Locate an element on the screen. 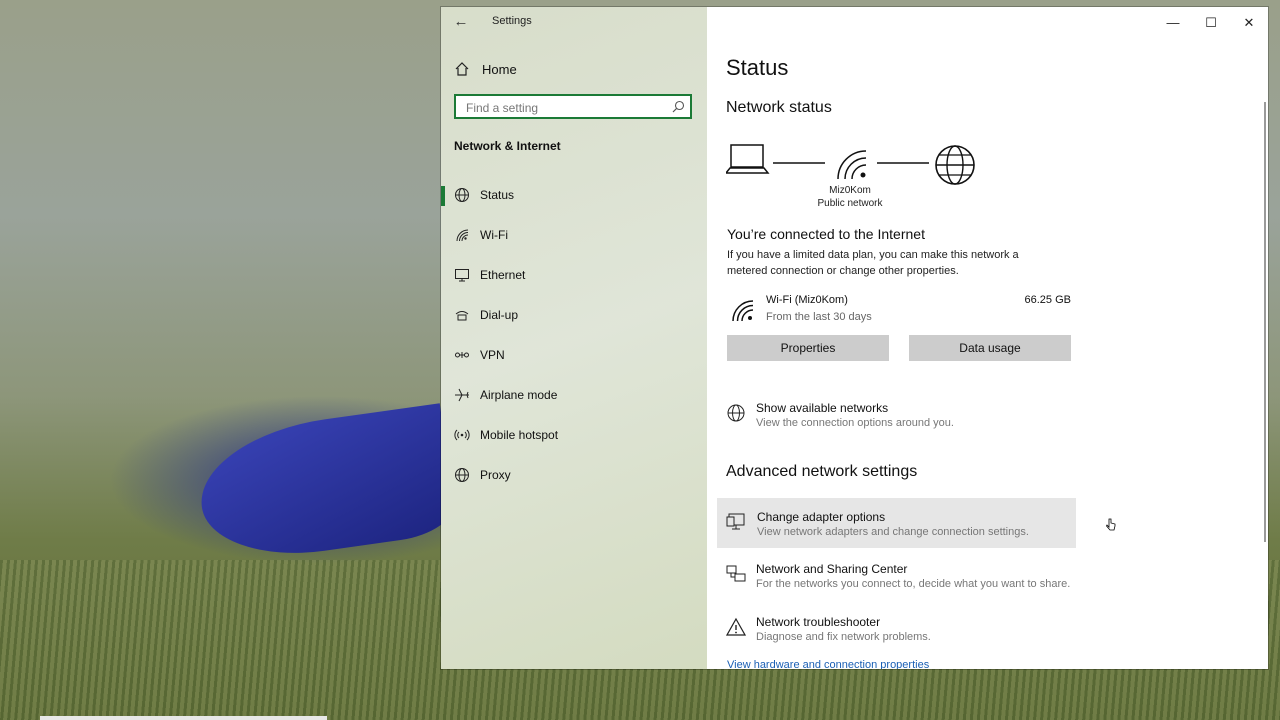 The height and width of the screenshot is (720, 1280). sidebar-item-ethernet: Ethernet is located at coordinates (574, 275).